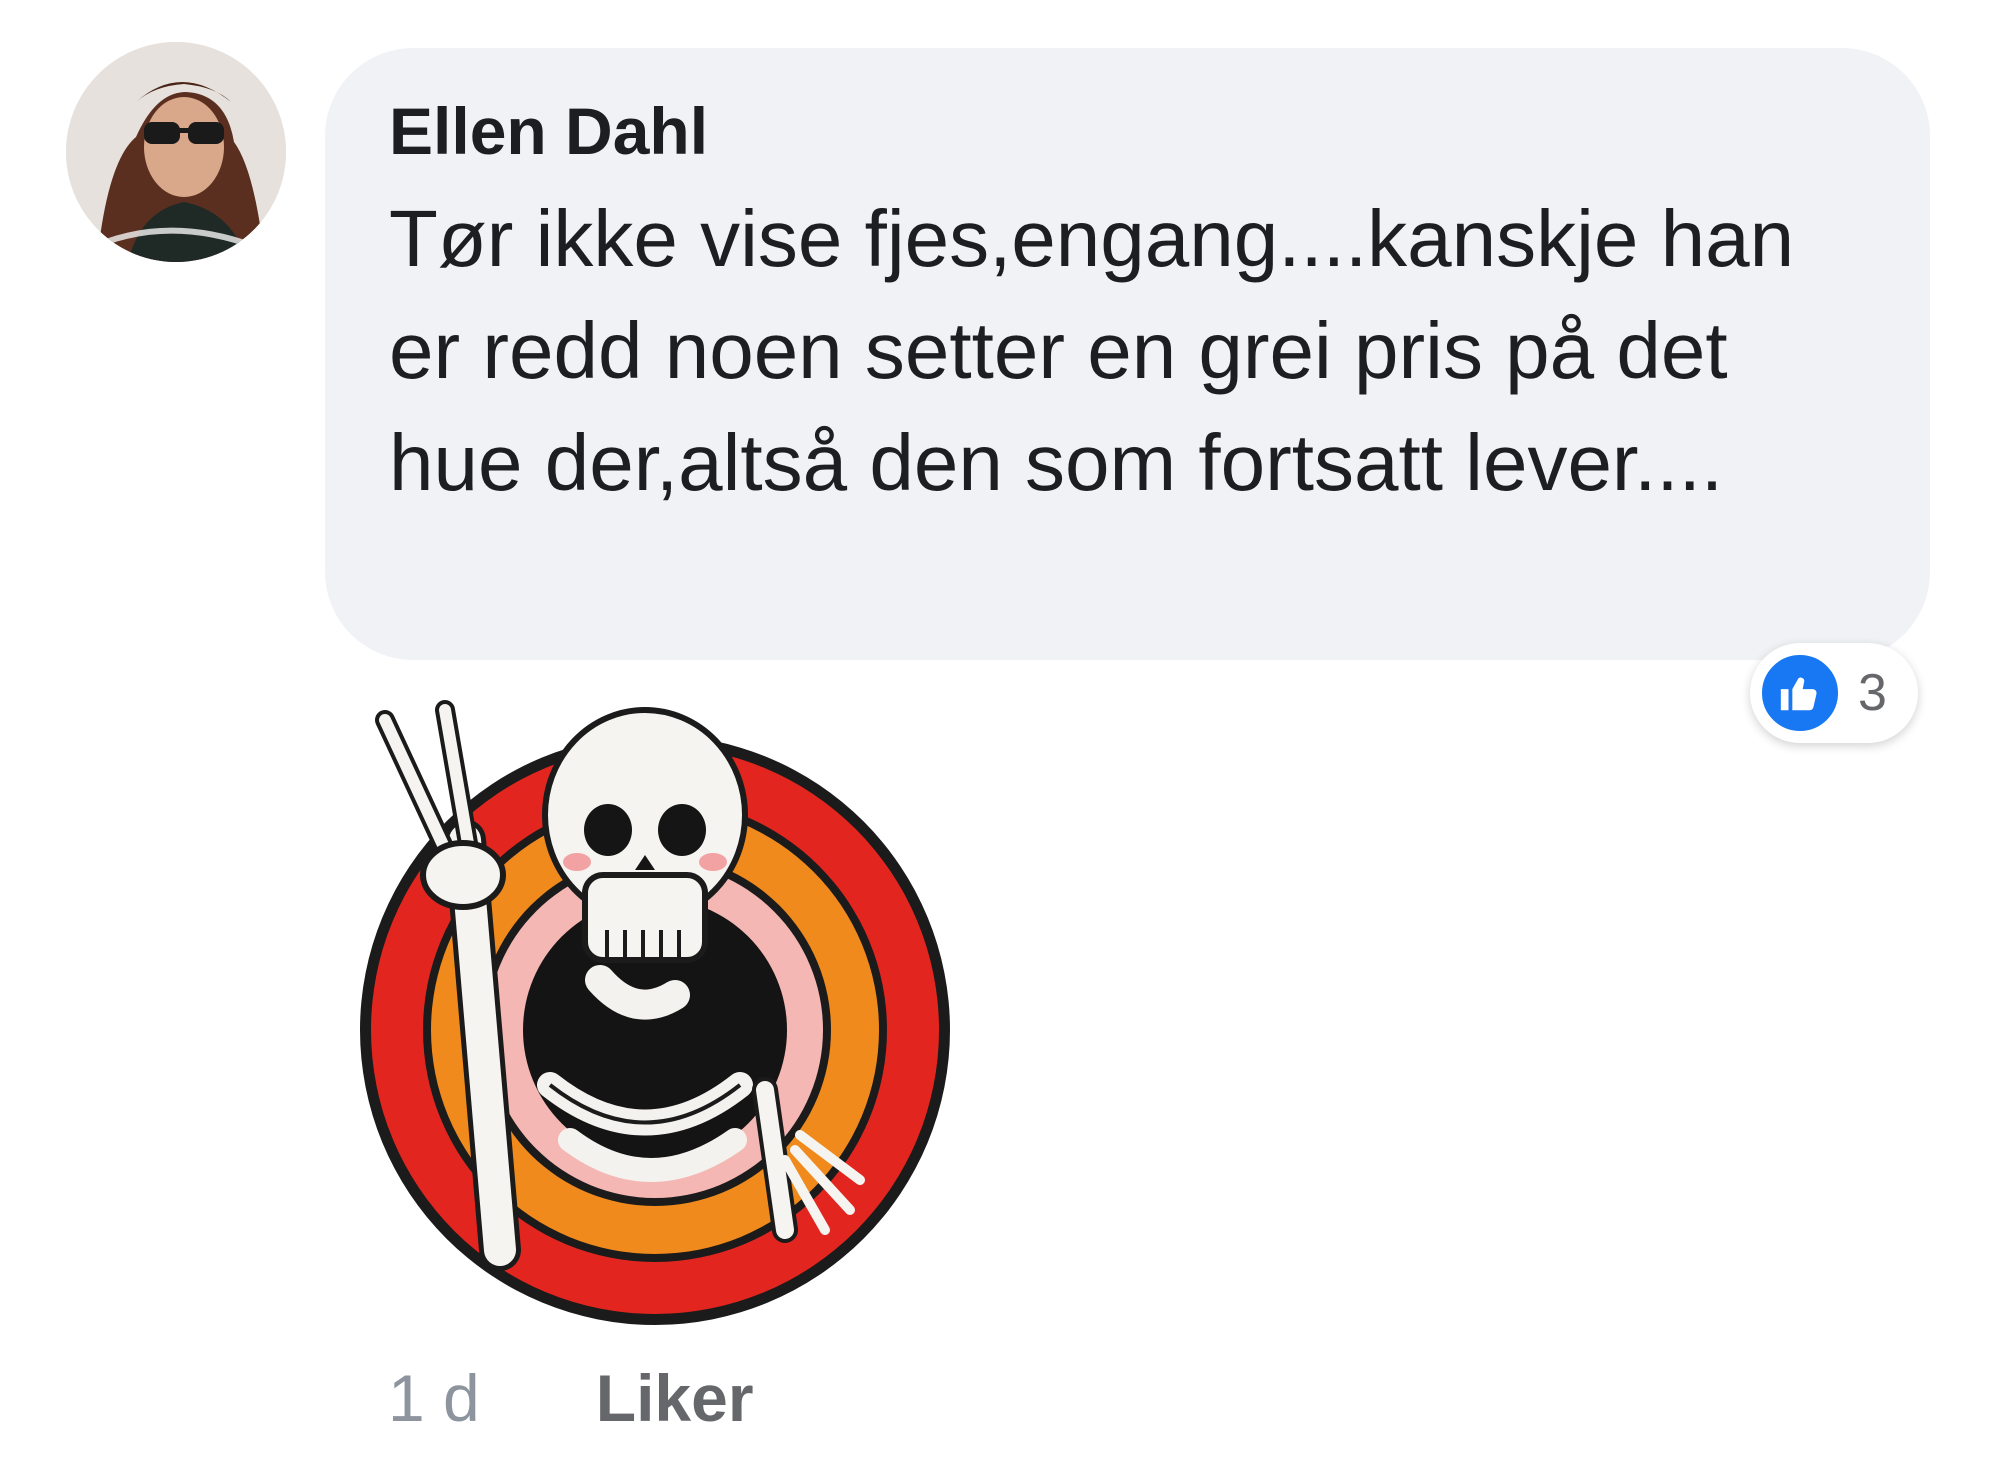  I want to click on author-avatar, so click(176, 152).